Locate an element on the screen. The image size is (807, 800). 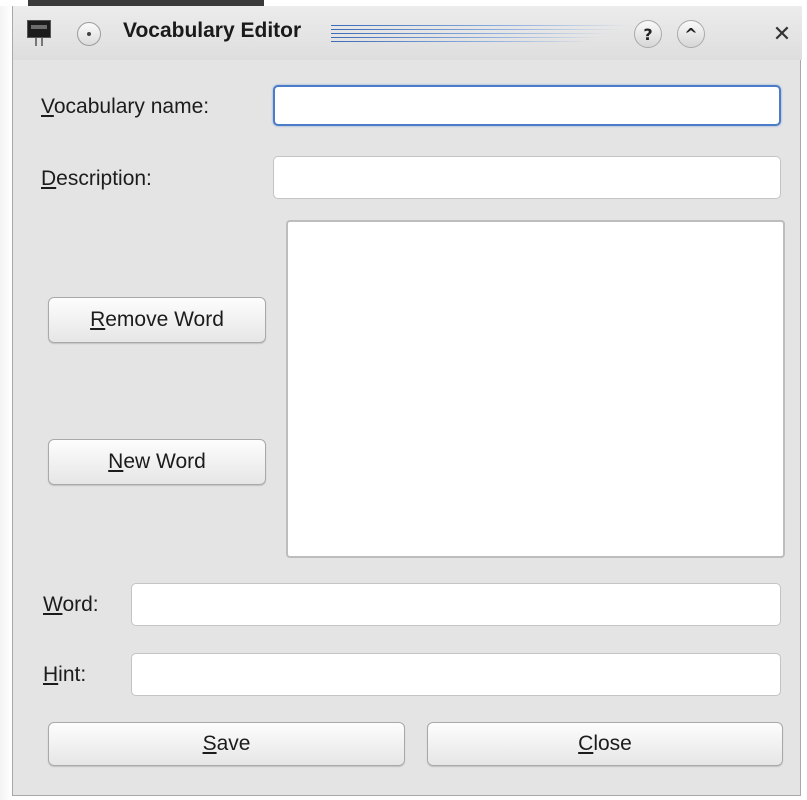
remove-word-button: Remove Word is located at coordinates (157, 320).